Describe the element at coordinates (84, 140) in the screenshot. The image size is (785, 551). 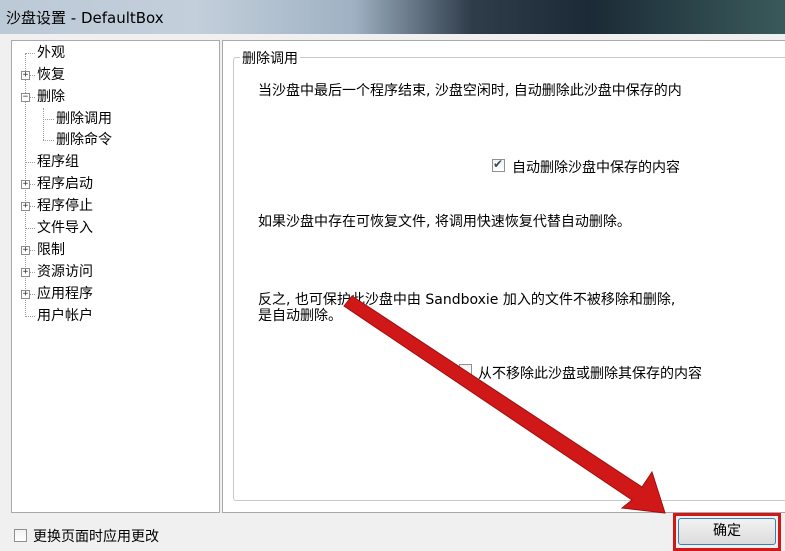
I see `tree-item-delete-command: 删除命令` at that location.